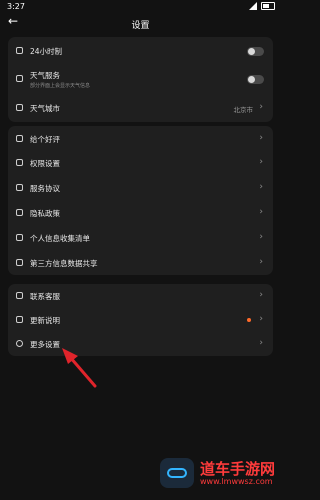 The image size is (320, 500). I want to click on third-party-sharing-row: 第三方信息数据共享 ›, so click(140, 262).